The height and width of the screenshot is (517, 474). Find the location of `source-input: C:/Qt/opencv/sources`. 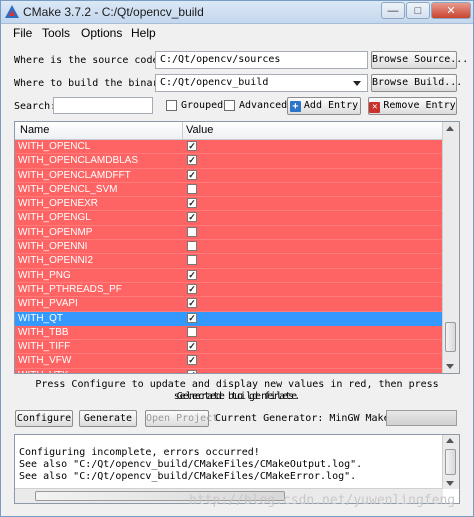

source-input: C:/Qt/opencv/sources is located at coordinates (261, 60).